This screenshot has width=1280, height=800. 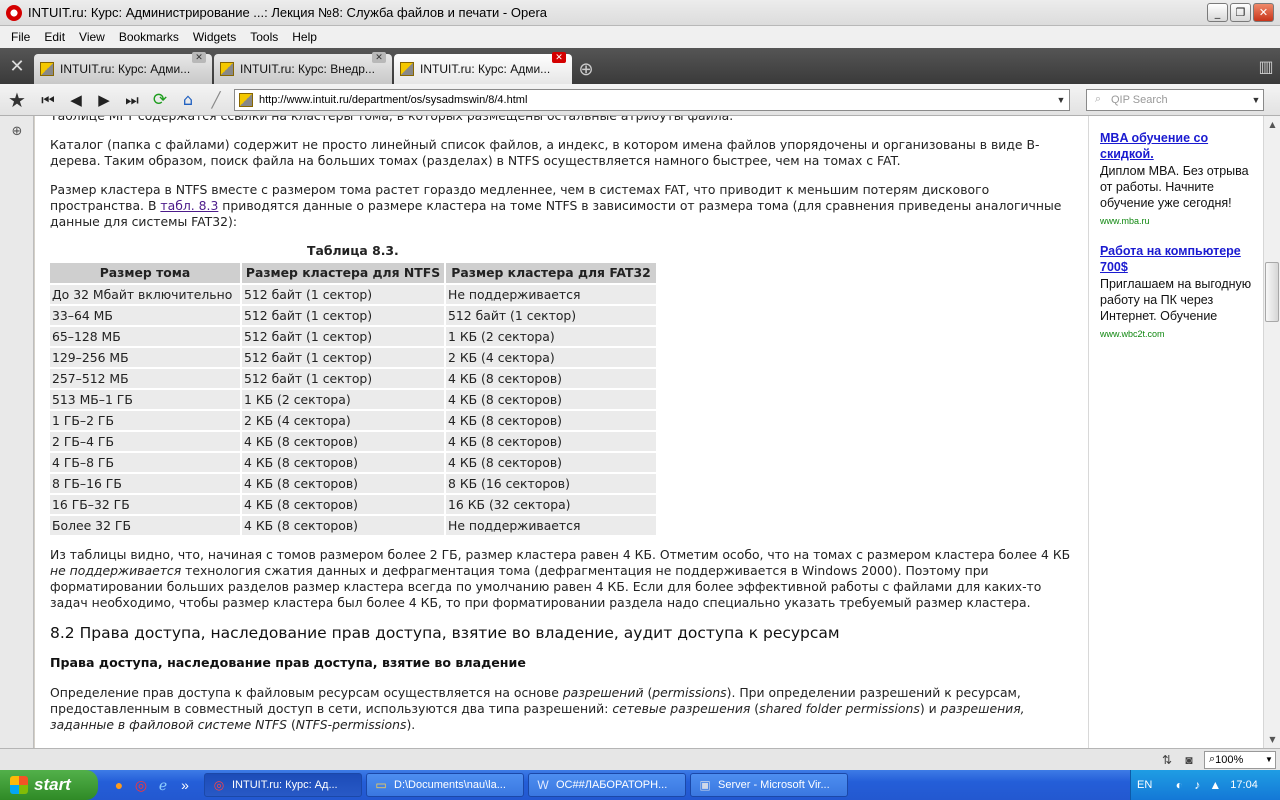 I want to click on scroll-down-icon: ▼, so click(x=1272, y=739).